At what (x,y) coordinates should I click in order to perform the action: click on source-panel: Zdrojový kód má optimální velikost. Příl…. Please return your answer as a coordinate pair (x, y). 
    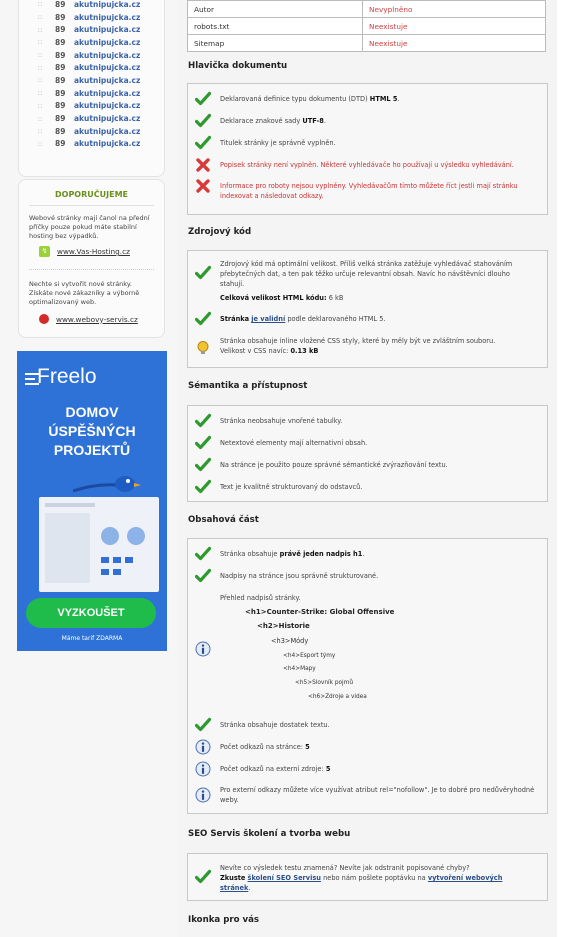
    Looking at the image, I should click on (367, 309).